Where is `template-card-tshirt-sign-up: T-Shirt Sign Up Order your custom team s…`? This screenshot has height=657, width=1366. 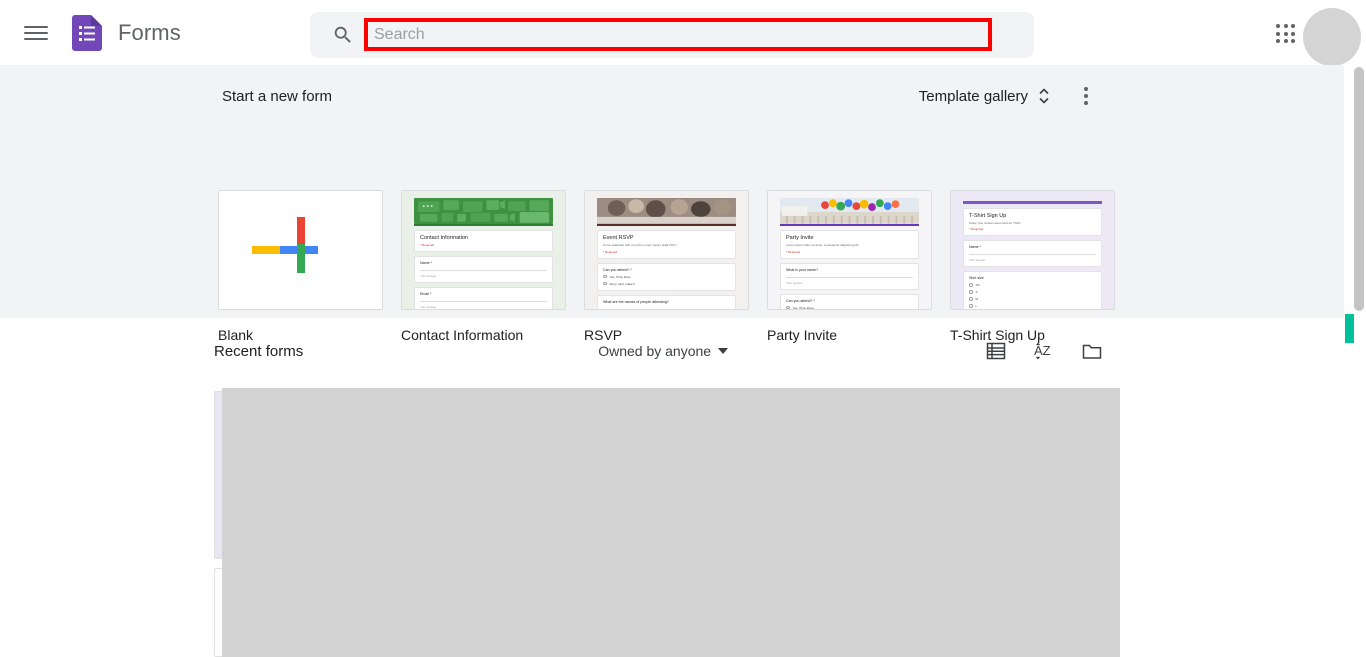 template-card-tshirt-sign-up: T-Shirt Sign Up Order your custom team s… is located at coordinates (1032, 266).